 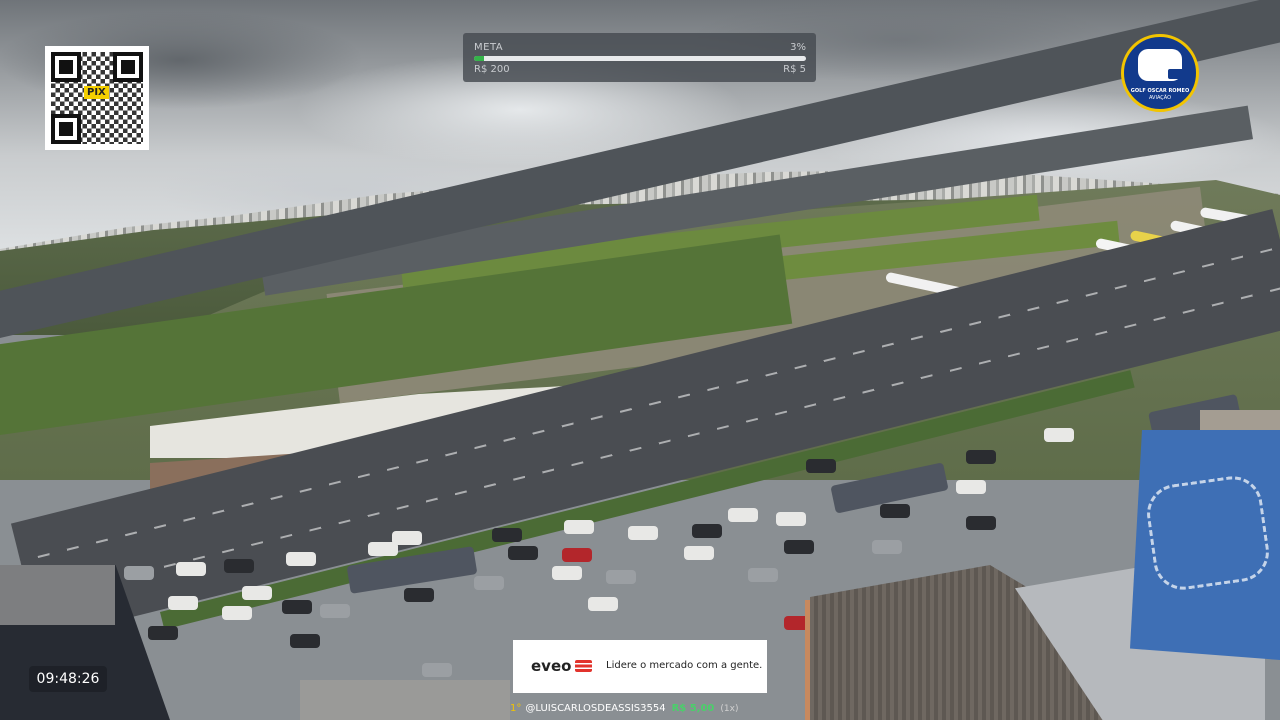 What do you see at coordinates (595, 708) in the screenshot?
I see `donor-name: @LUISCARLOSDEASSIS3554` at bounding box center [595, 708].